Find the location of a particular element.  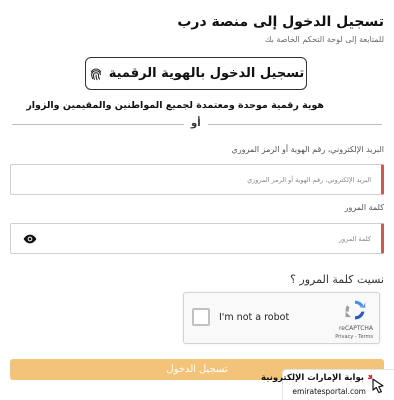

uaepass-login-button: تسجيل الدخول بالهوية الرقمية is located at coordinates (196, 73).